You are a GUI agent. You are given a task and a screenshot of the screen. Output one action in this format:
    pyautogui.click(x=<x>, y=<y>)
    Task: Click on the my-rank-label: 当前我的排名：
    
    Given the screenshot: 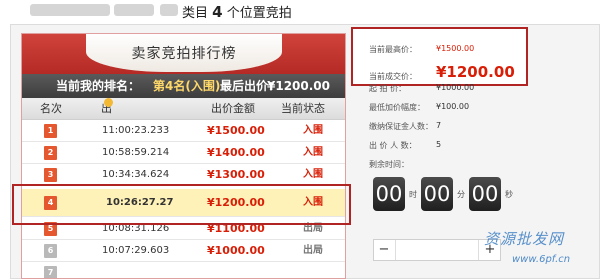 What is the action you would take?
    pyautogui.click(x=98, y=86)
    